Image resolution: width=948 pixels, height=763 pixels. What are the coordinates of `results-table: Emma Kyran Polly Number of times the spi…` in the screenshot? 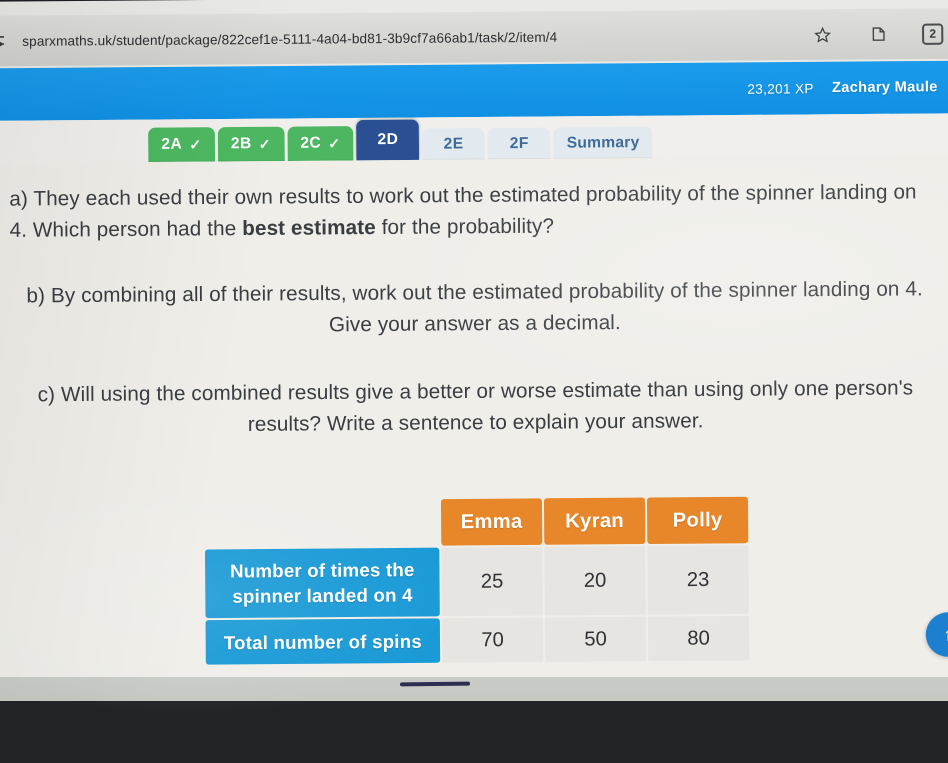 It's located at (477, 581).